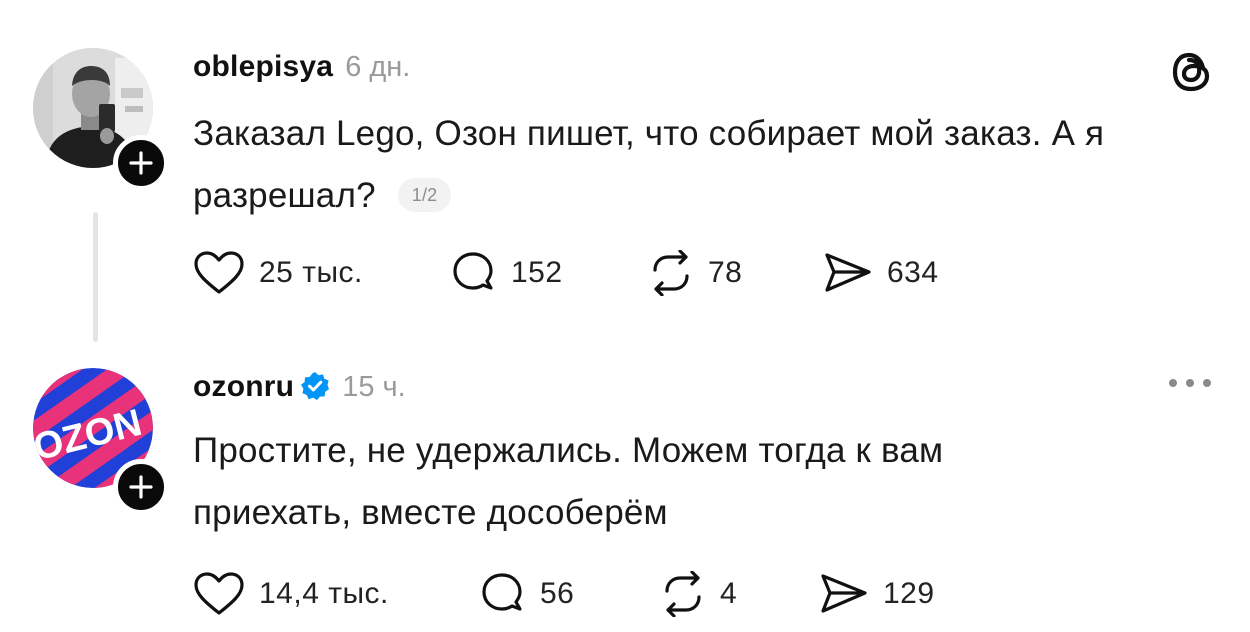  I want to click on post-time: 6 дн., so click(378, 67).